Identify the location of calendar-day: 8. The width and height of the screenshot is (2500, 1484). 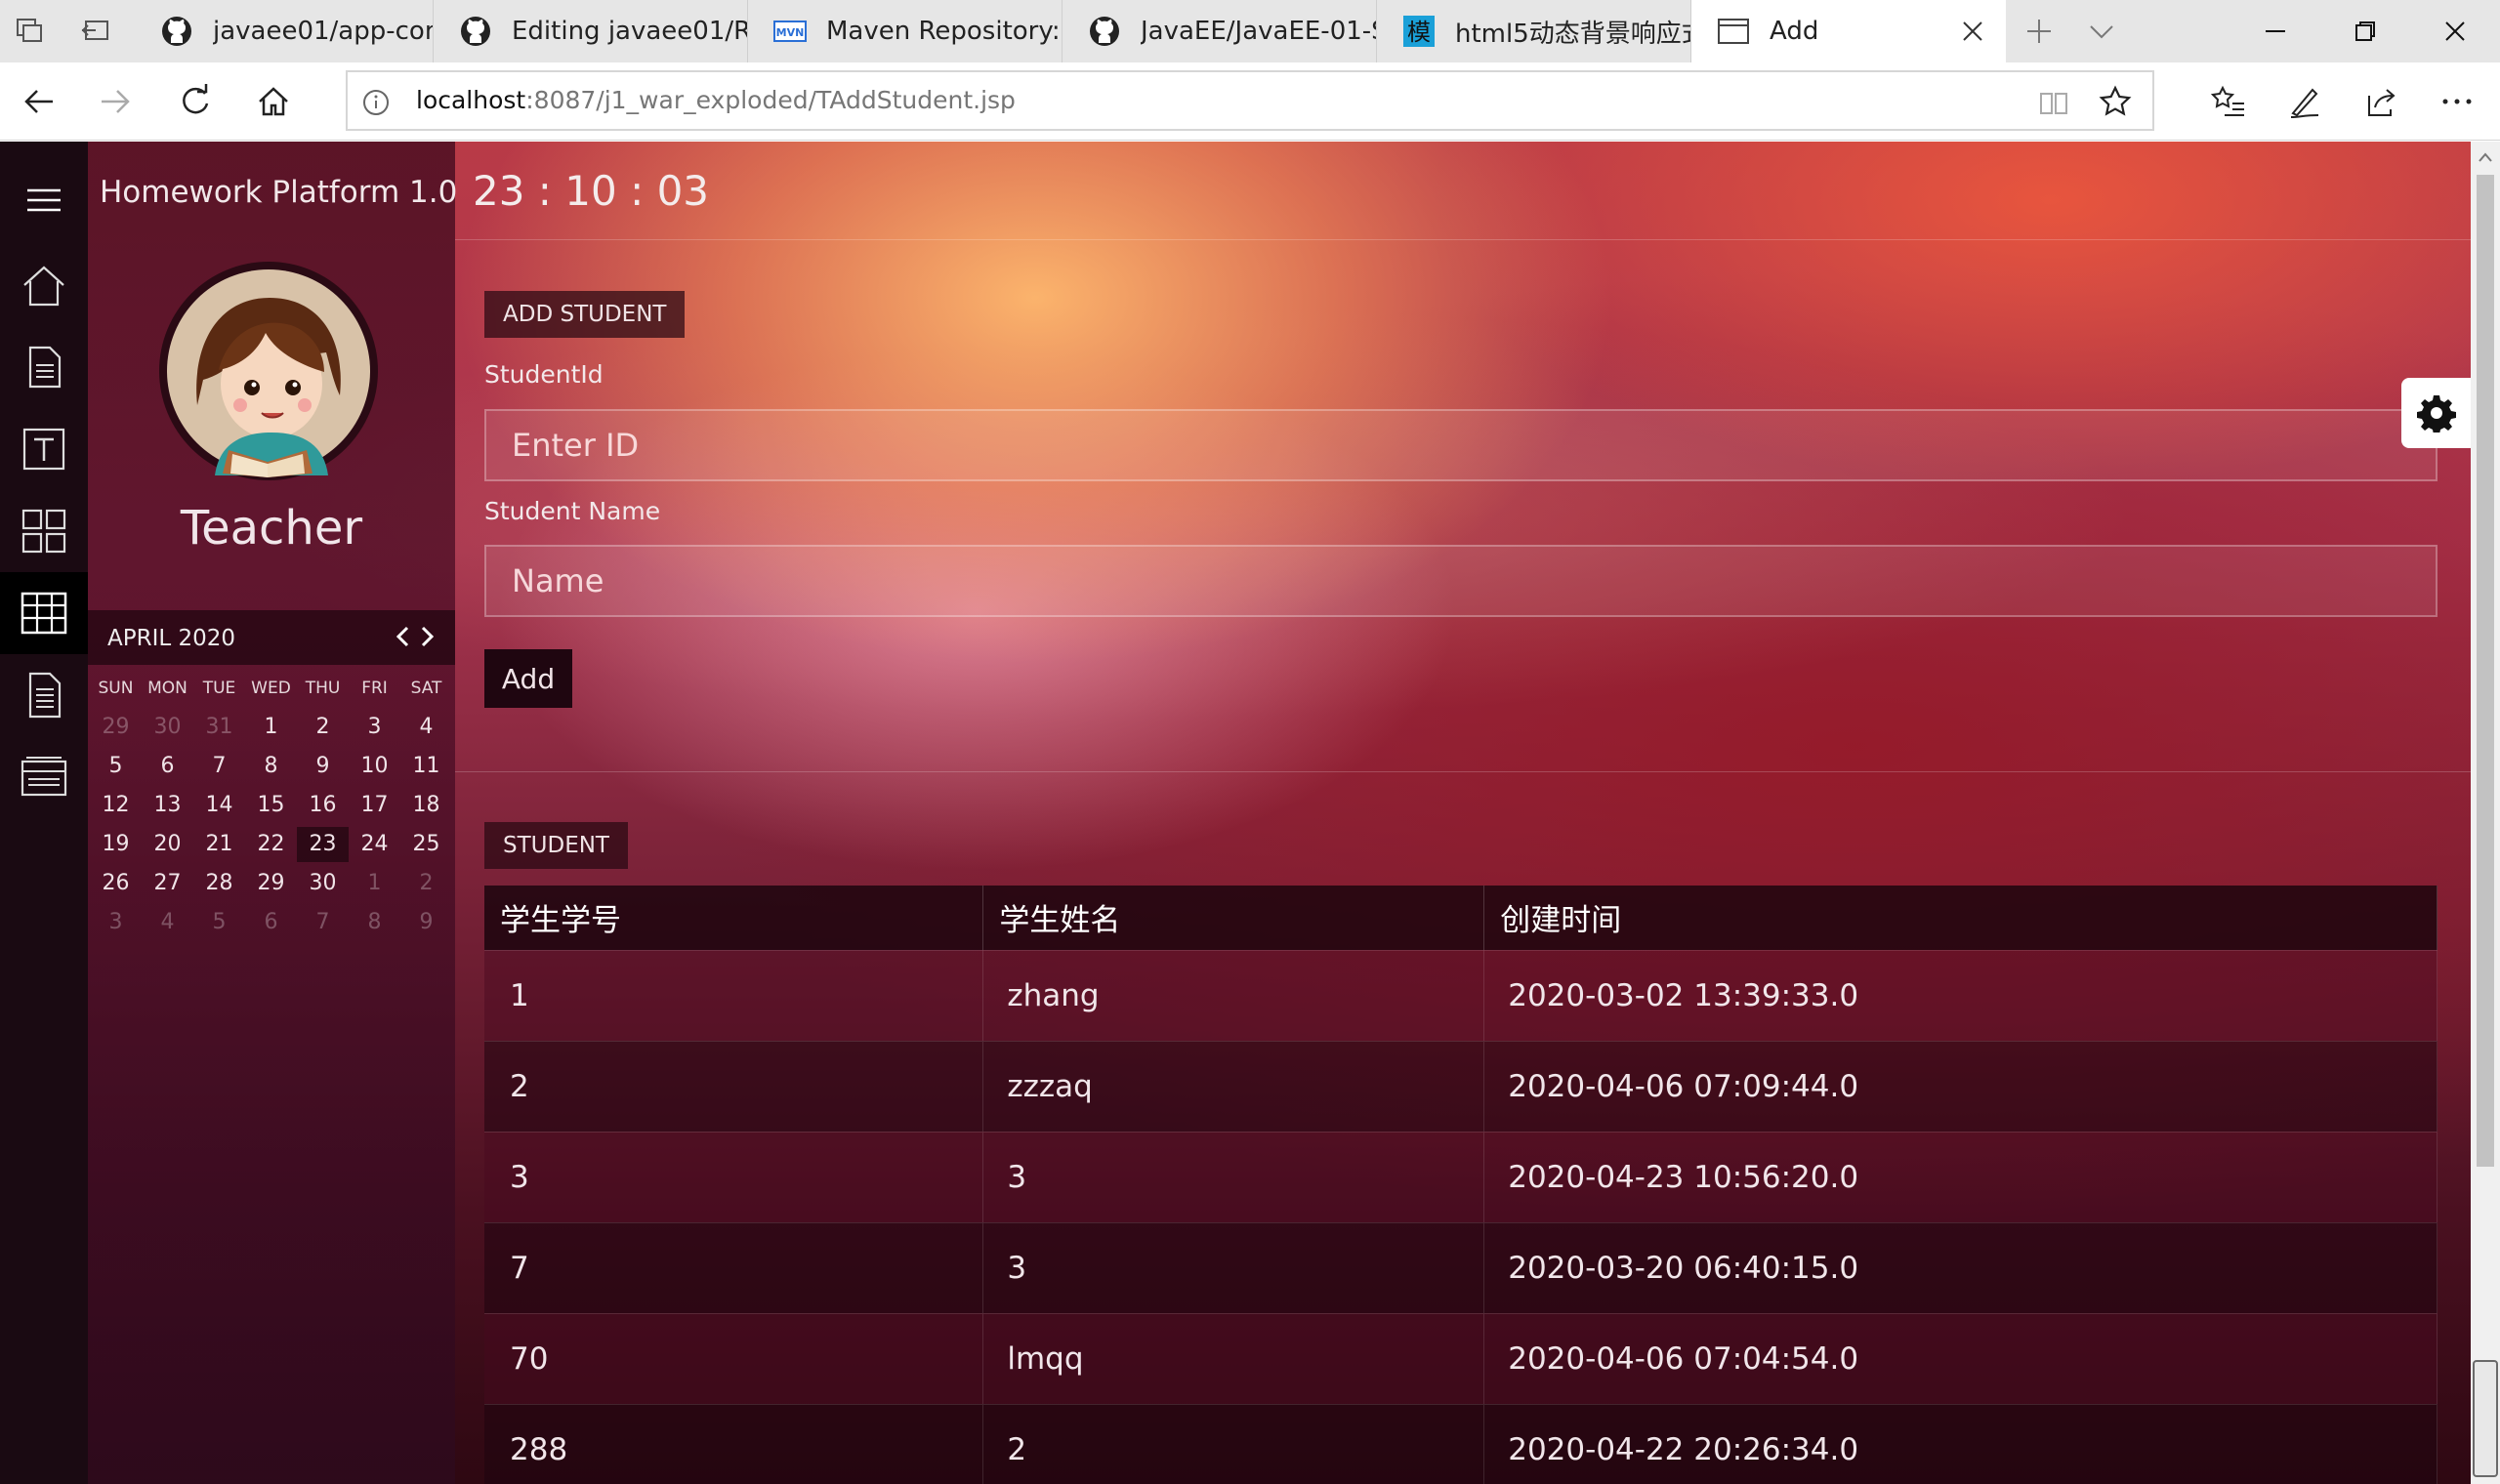
(271, 767).